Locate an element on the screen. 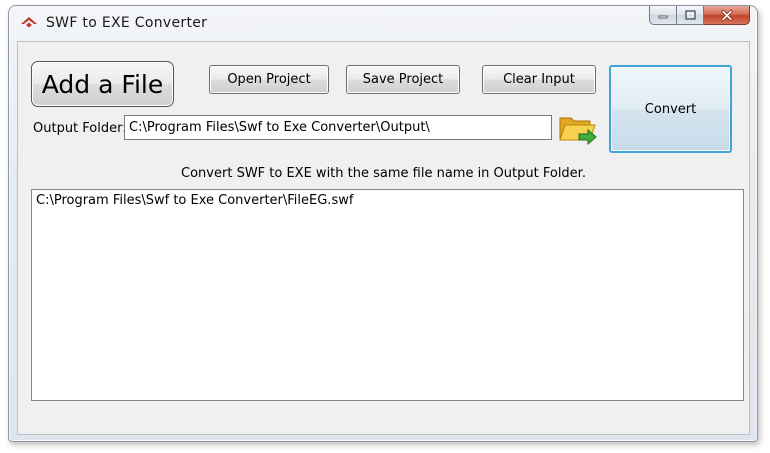 This screenshot has width=770, height=453. browse-folder-button is located at coordinates (578, 129).